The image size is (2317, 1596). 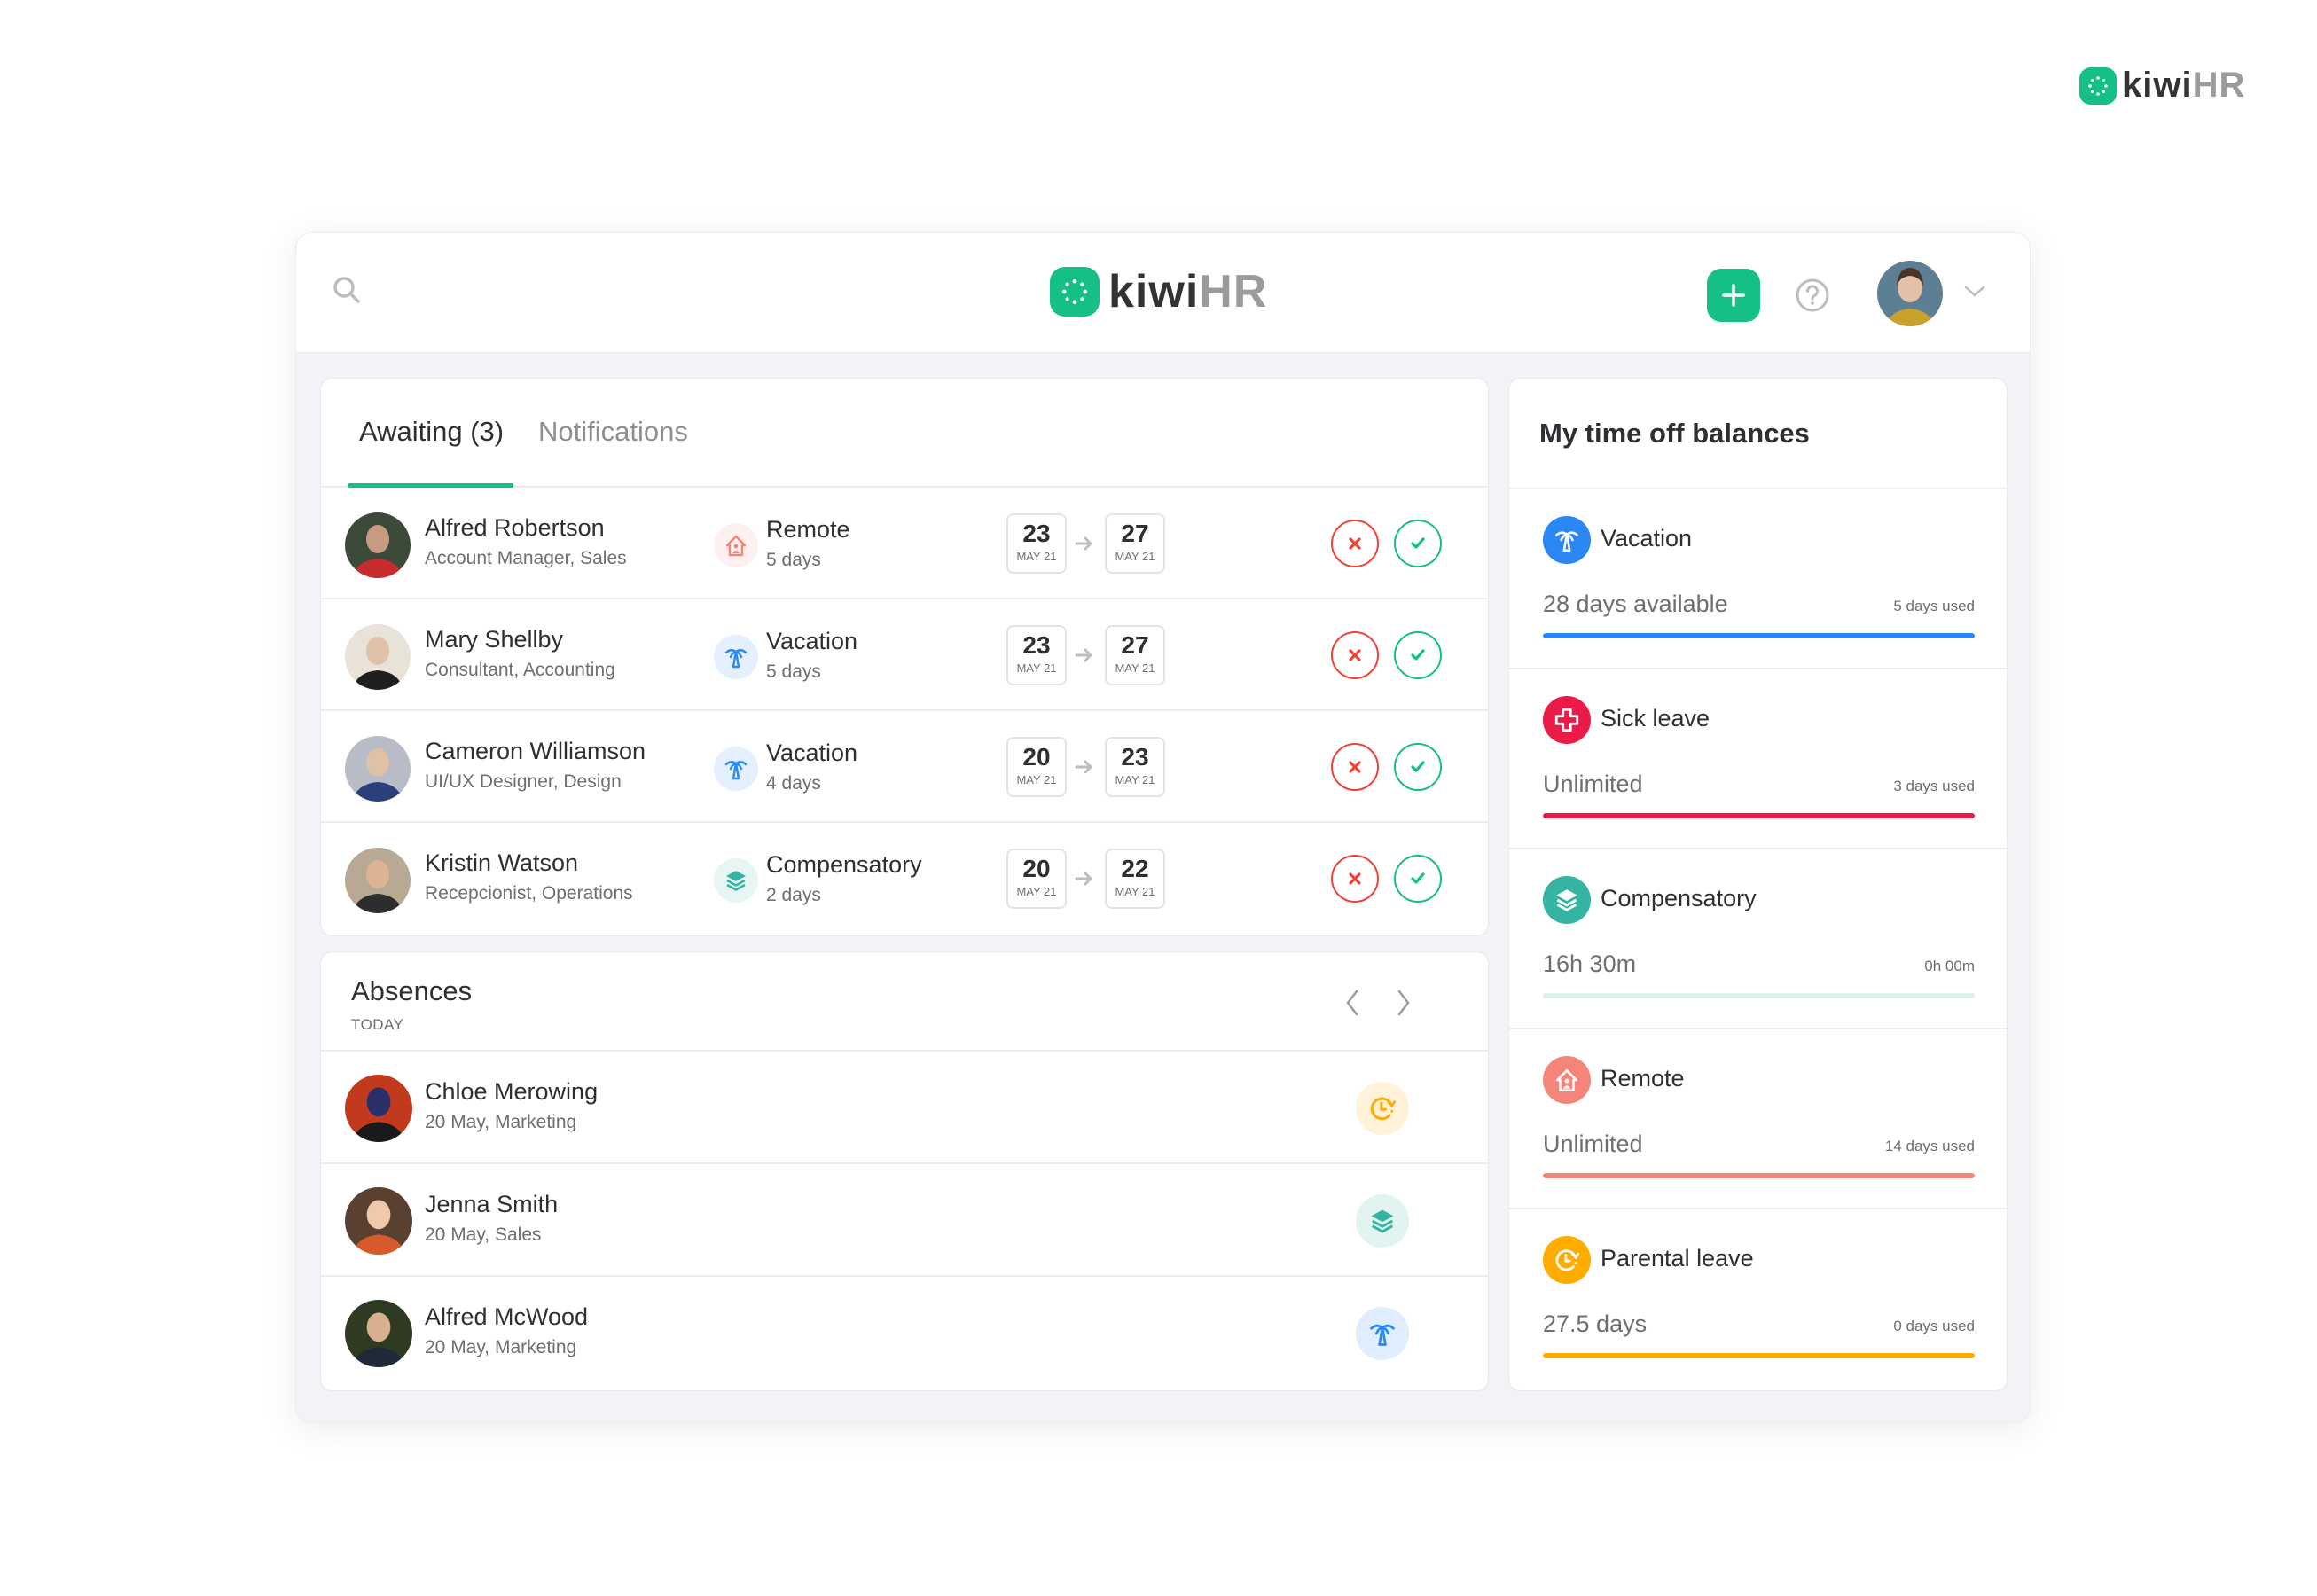 What do you see at coordinates (1759, 636) in the screenshot?
I see `balance-progress-fill` at bounding box center [1759, 636].